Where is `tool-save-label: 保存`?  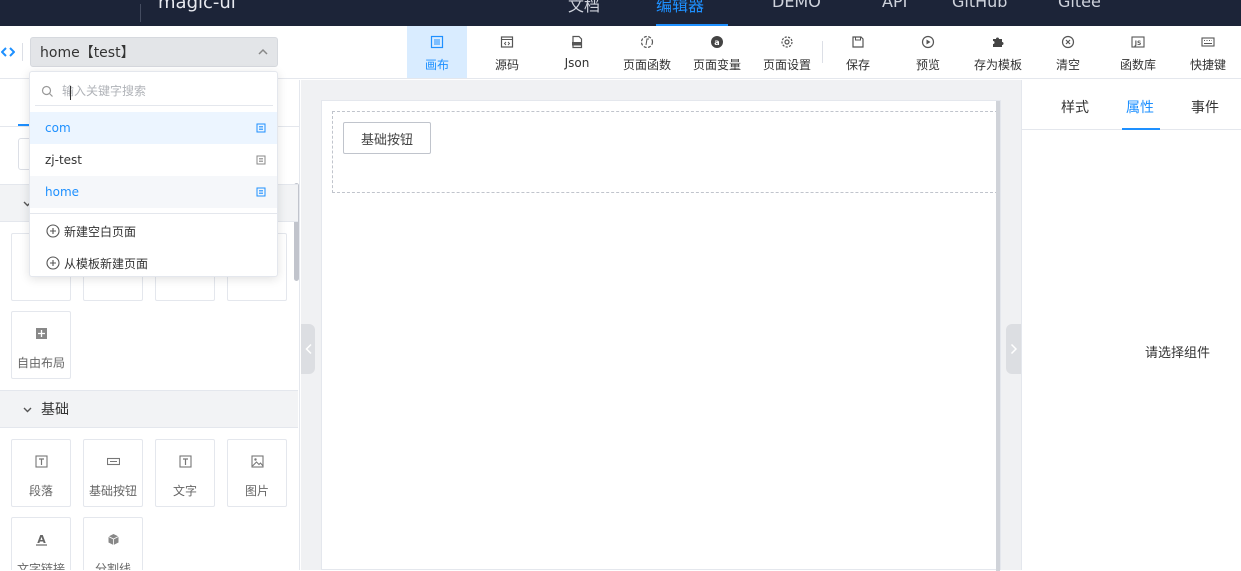
tool-save-label: 保存 is located at coordinates (857, 65).